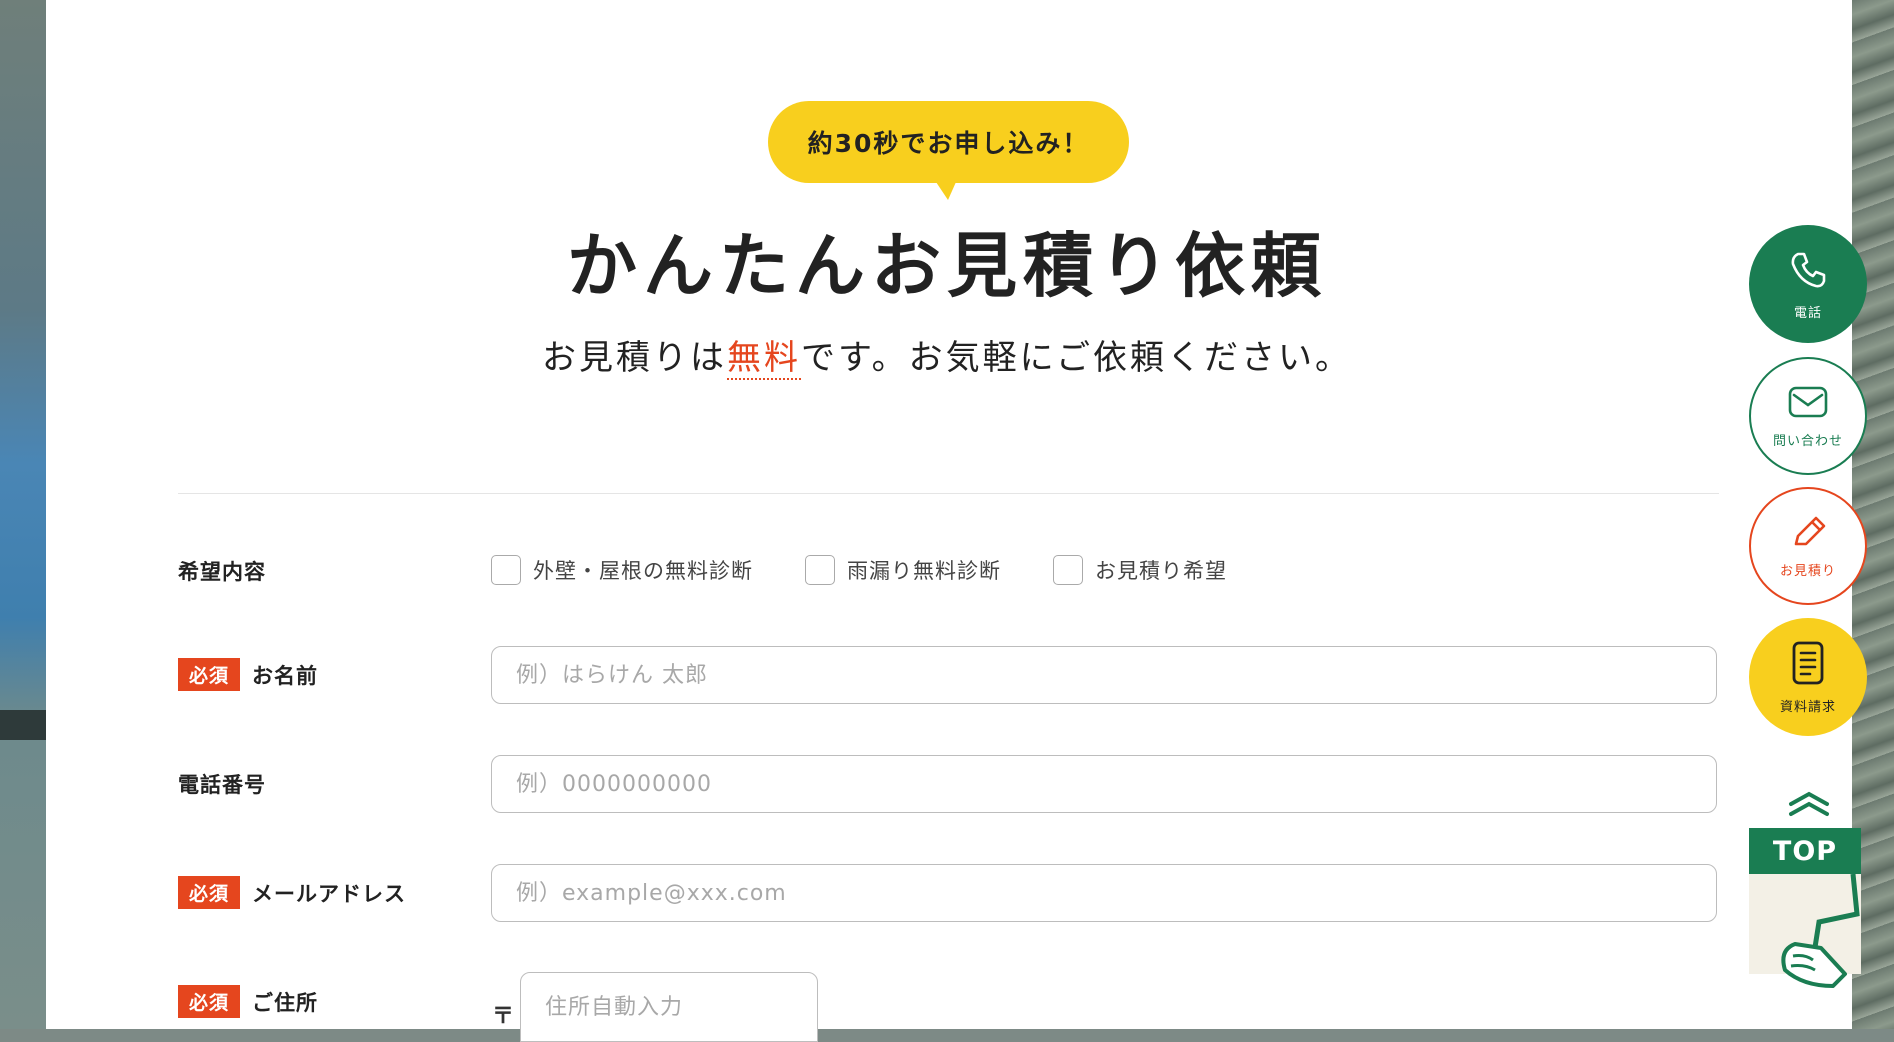 Image resolution: width=1894 pixels, height=1042 pixels. Describe the element at coordinates (643, 571) in the screenshot. I see `checkbox-label: 外壁・屋根の無料診断` at that location.